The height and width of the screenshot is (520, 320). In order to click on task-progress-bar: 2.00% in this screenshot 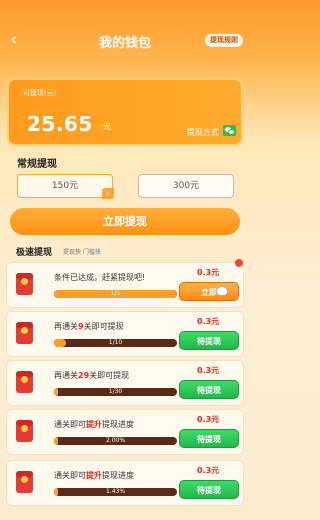, I will do `click(115, 441)`.